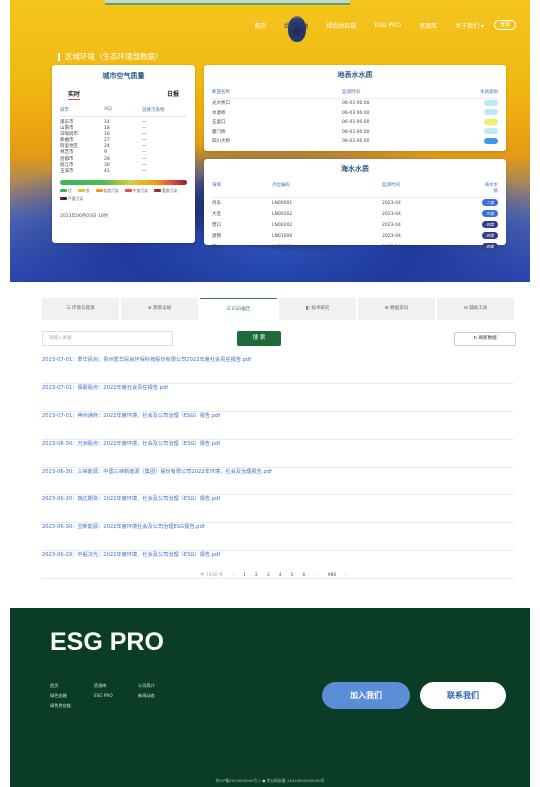 The image size is (540, 787). Describe the element at coordinates (67, 171) in the screenshot. I see `cell-city: 玉溪市` at that location.